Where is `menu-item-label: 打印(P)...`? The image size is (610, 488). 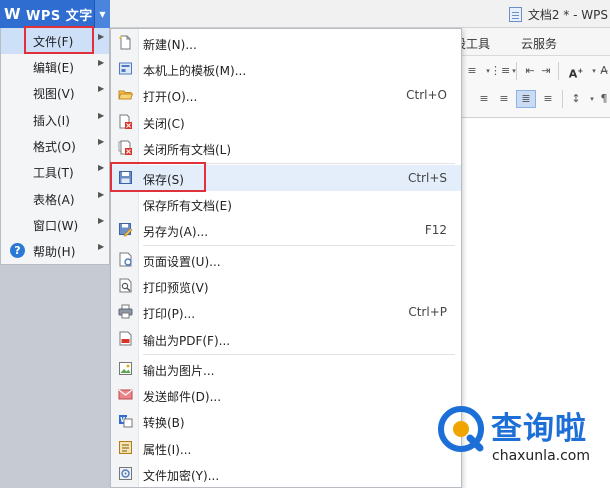
menu-item-label: 打印(P)... is located at coordinates (169, 314).